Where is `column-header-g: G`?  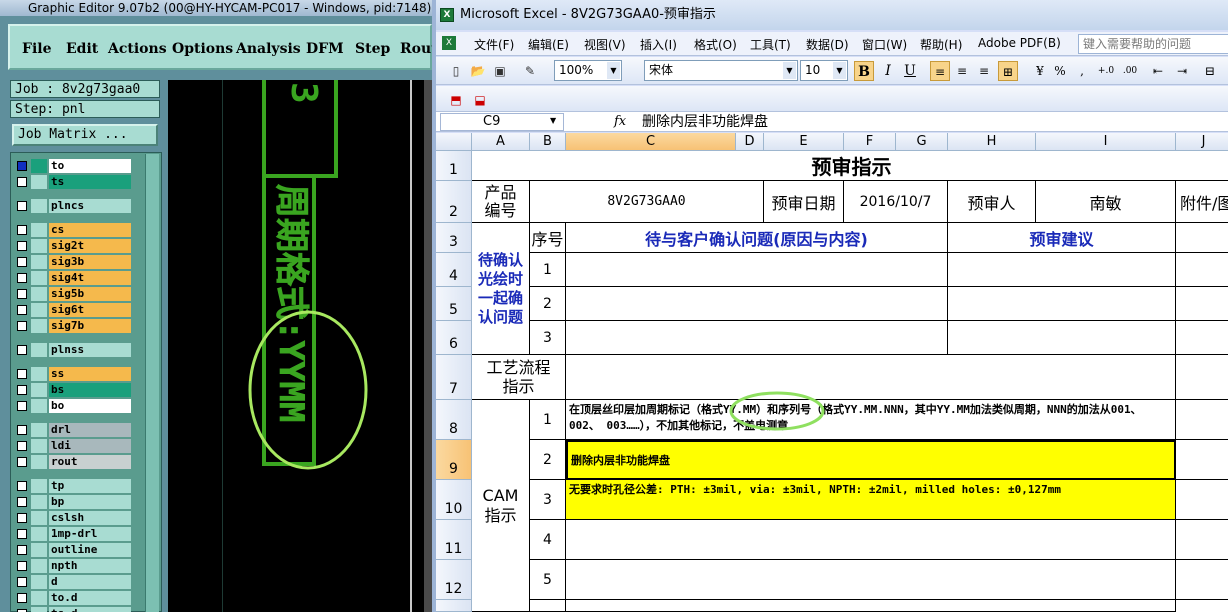 column-header-g: G is located at coordinates (922, 142).